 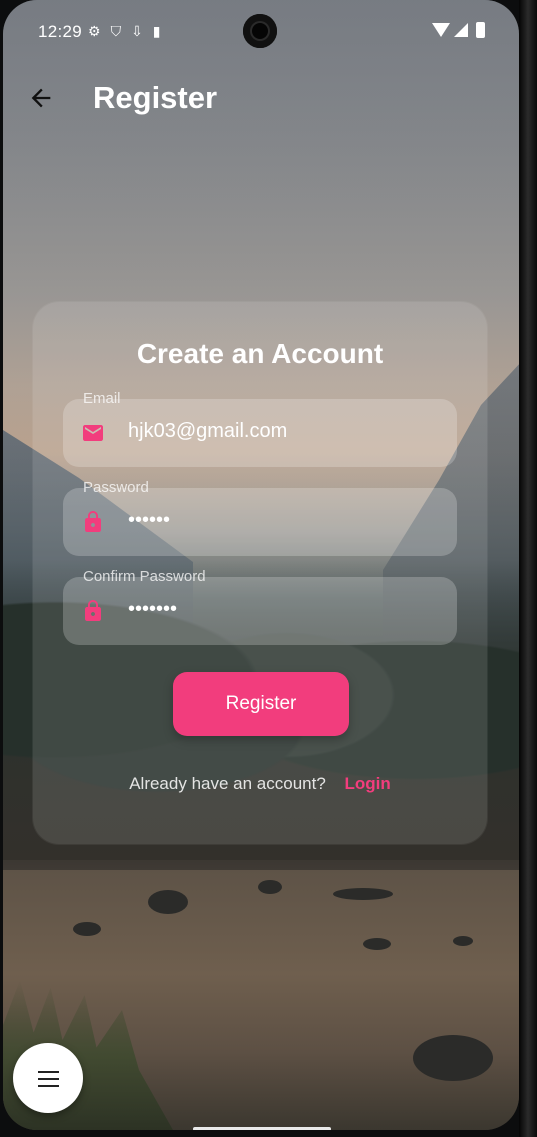 I want to click on email-input, so click(x=278, y=431).